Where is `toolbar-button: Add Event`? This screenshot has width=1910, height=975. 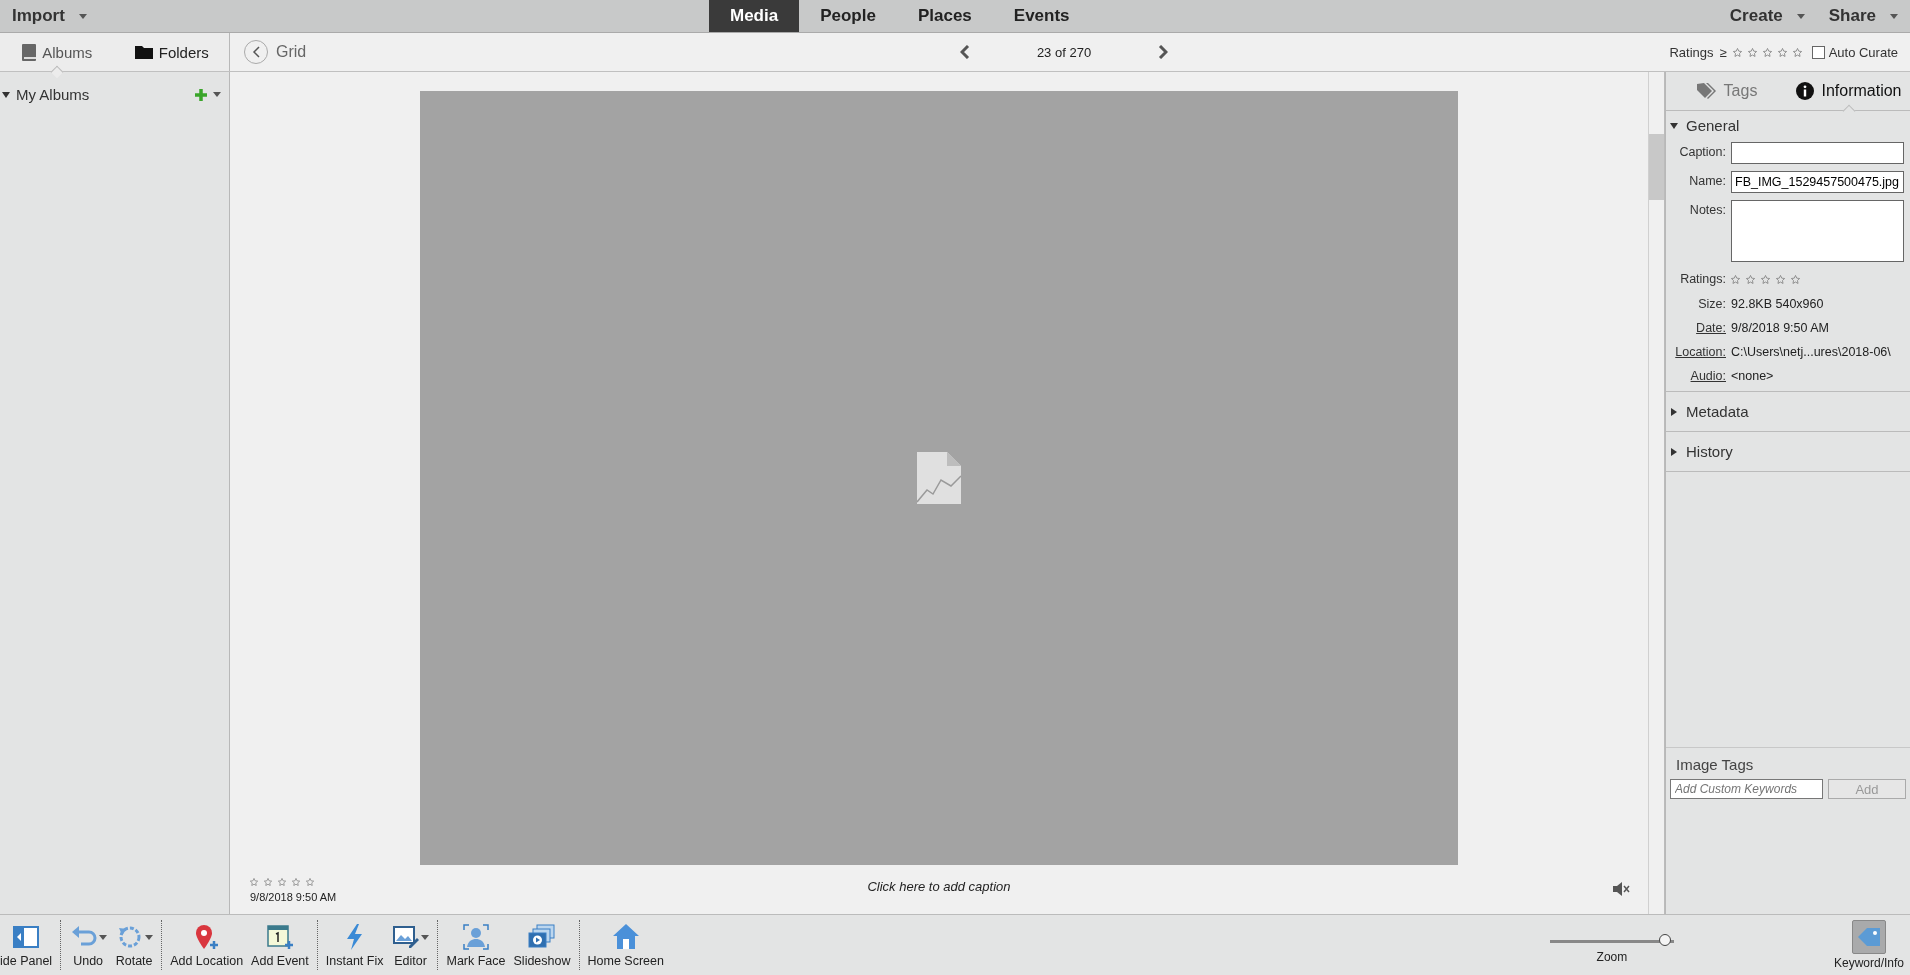
toolbar-button: Add Event is located at coordinates (282, 945).